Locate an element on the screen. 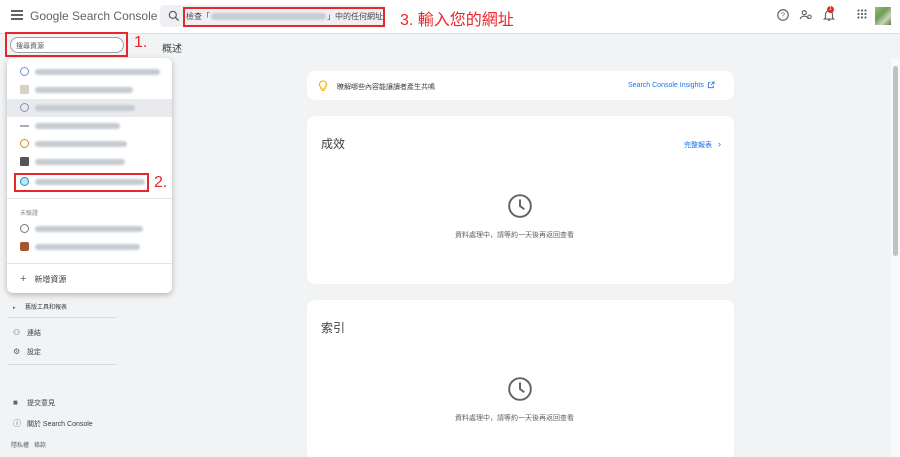  sidebar-label: 提交意見 is located at coordinates (40, 403).